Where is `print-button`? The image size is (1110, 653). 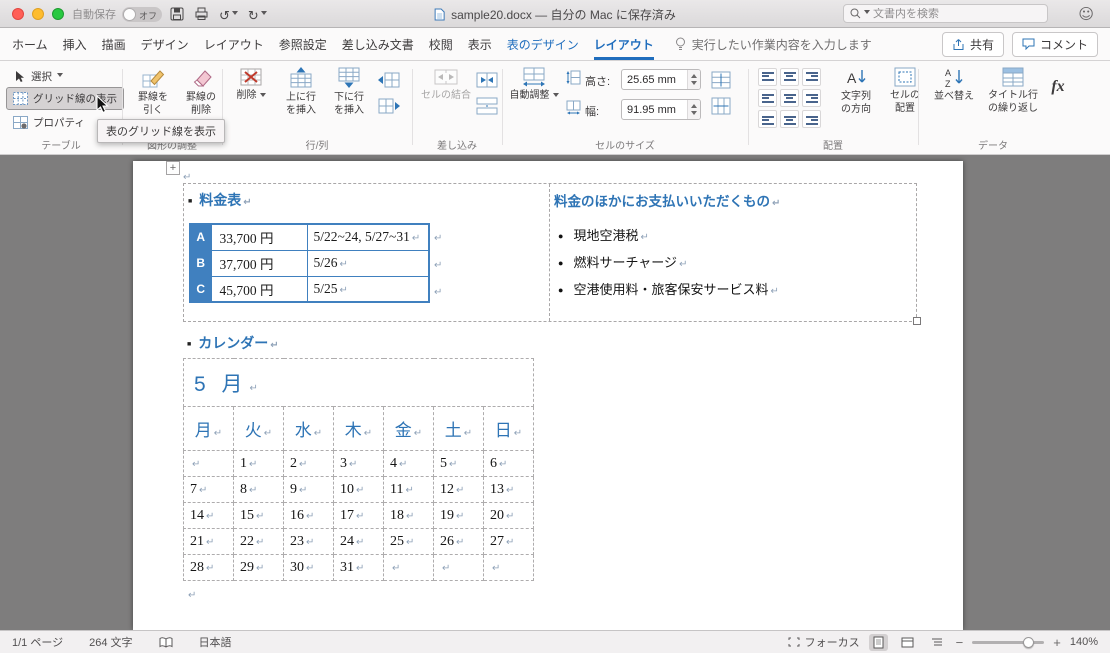
print-button is located at coordinates (201, 14).